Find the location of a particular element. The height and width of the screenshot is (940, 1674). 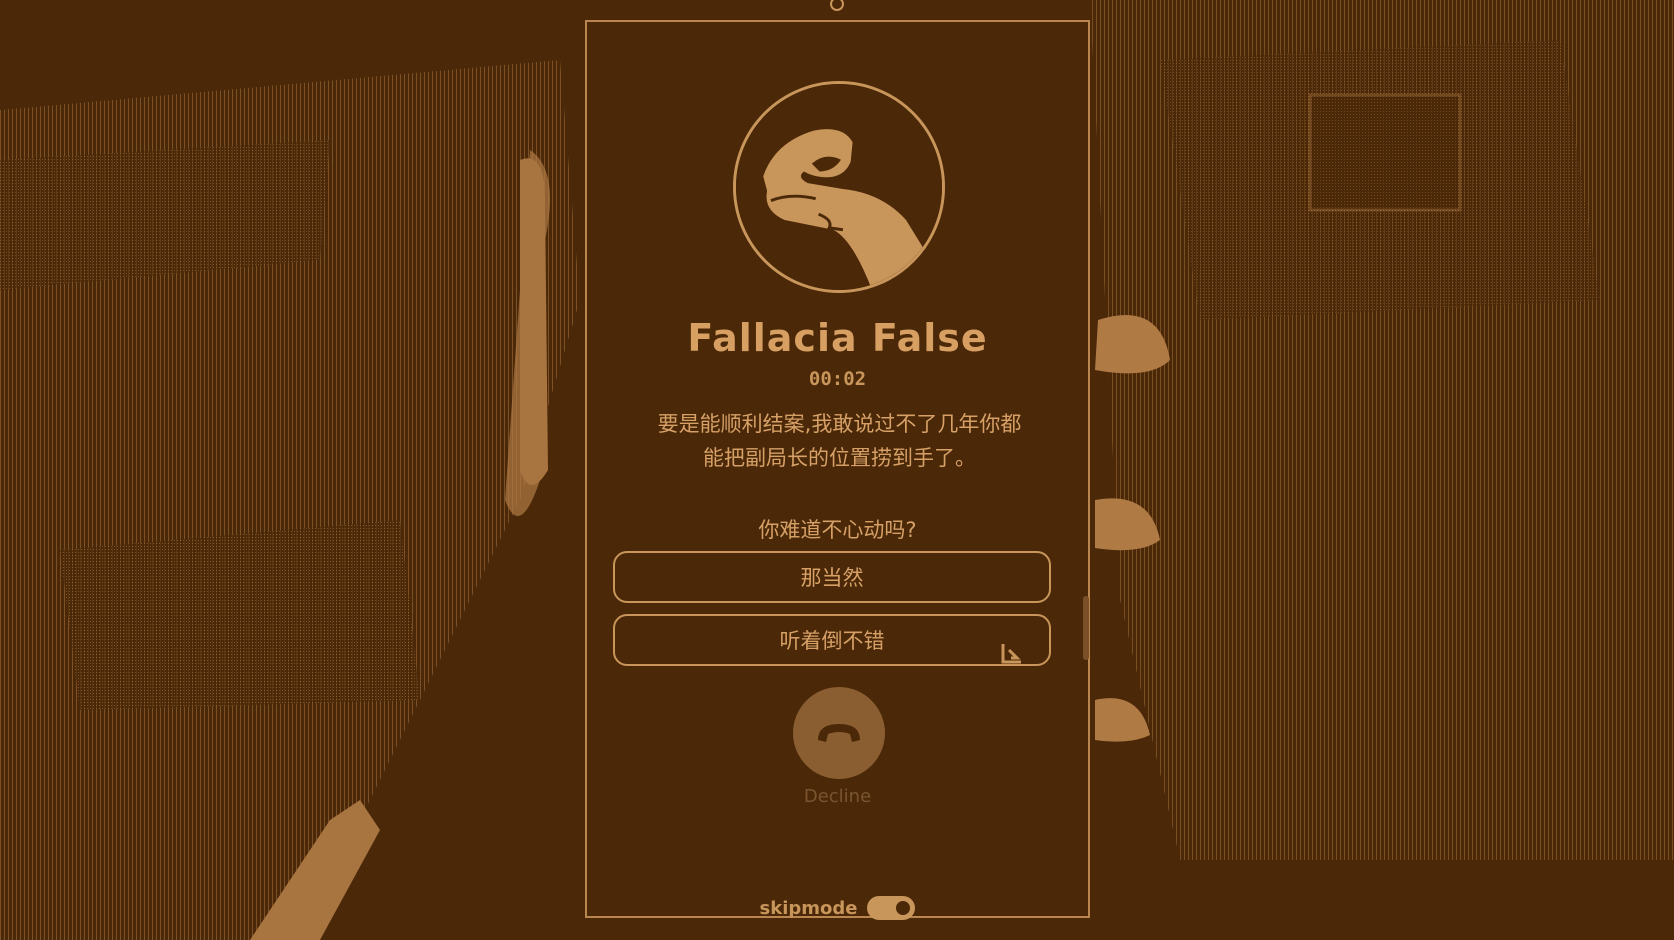

decline-label: Decline is located at coordinates (837, 796).